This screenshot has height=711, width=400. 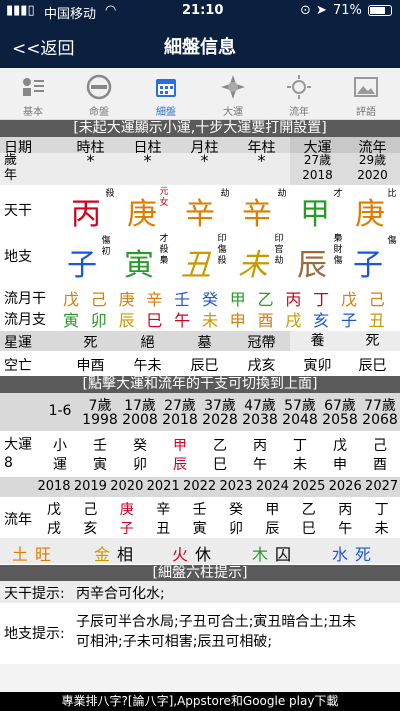 What do you see at coordinates (90, 509) in the screenshot?
I see `liunian-gan: 己` at bounding box center [90, 509].